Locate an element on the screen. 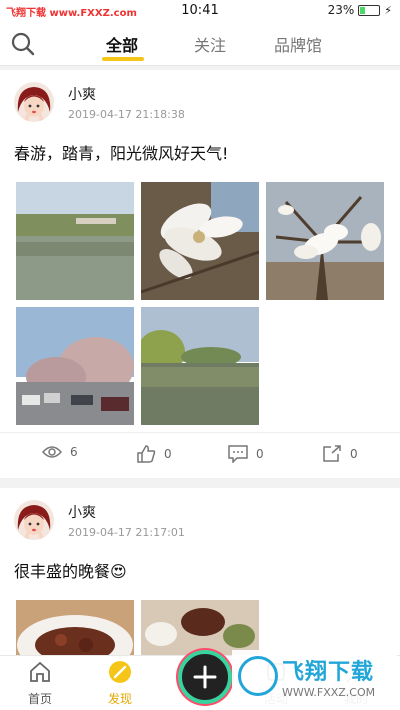  post-header: 小爽 2019-04-17 21:18:38 is located at coordinates (200, 100).